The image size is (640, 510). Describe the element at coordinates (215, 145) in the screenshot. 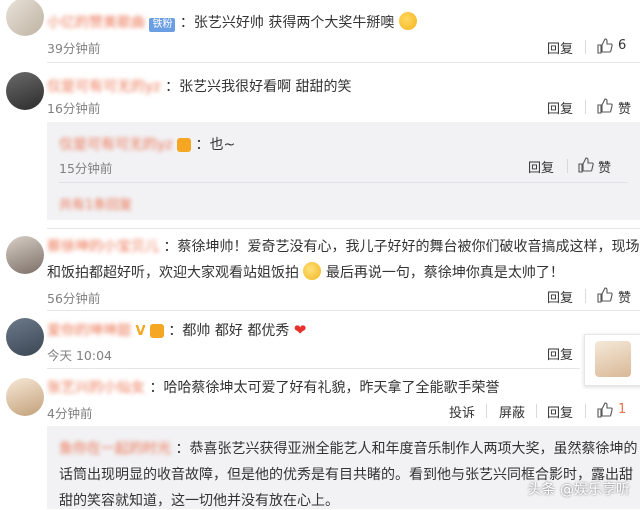

I see `reply-text: ：也~` at that location.